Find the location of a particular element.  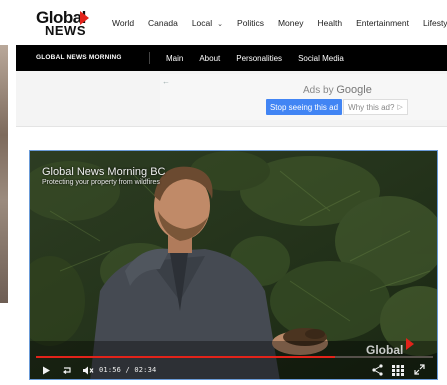

time-display: 01:56 / 02:34 is located at coordinates (127, 370).